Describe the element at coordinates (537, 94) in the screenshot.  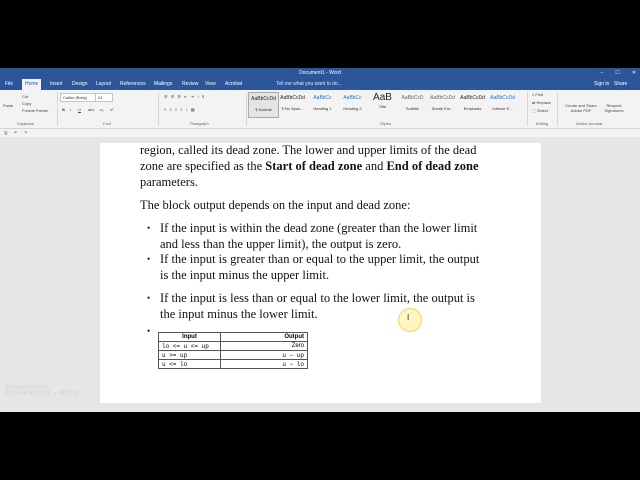
I see `find-button: ⌕ Find` at that location.